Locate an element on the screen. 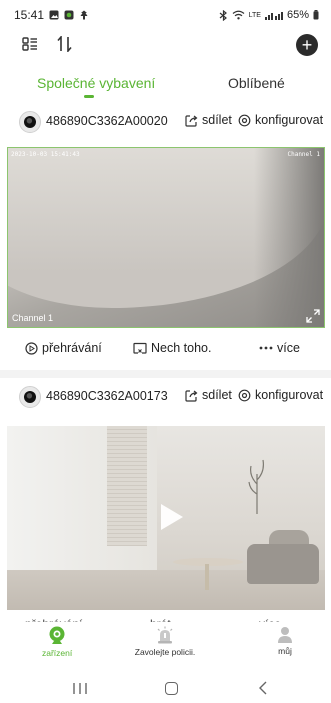 The width and height of the screenshot is (331, 703). active-tab-indicator is located at coordinates (89, 96).